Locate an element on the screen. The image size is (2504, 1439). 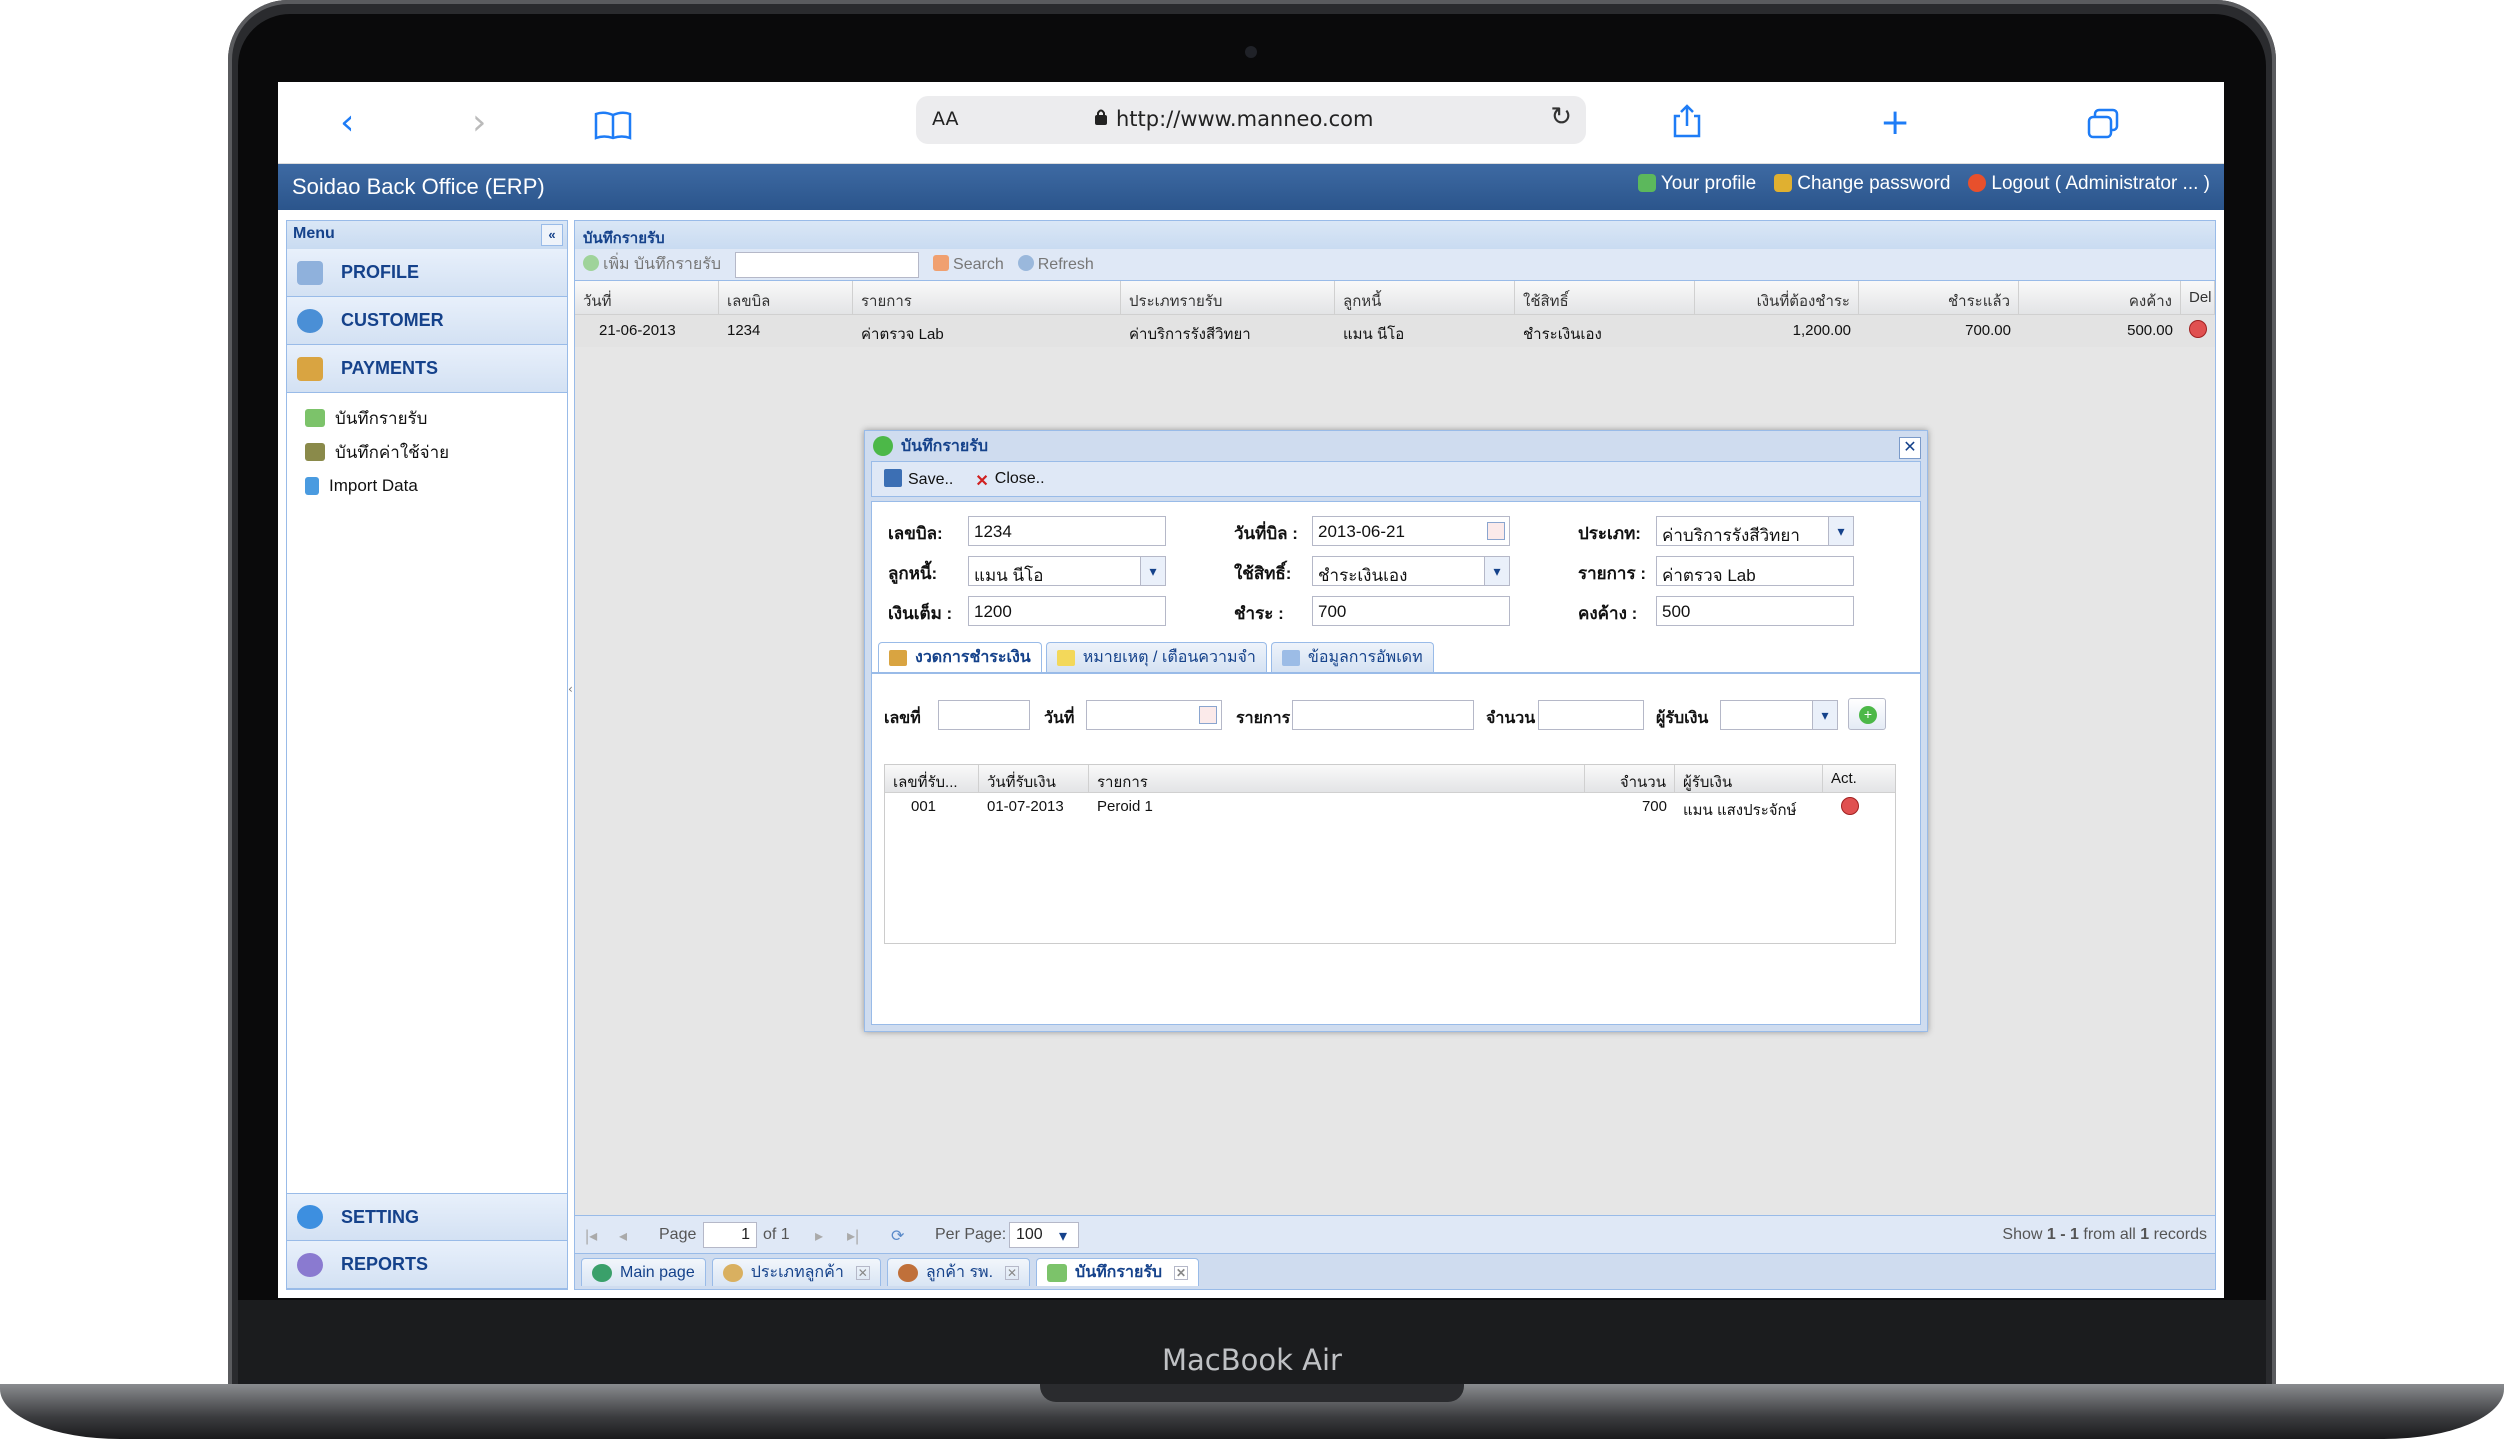
save-label: Save.. is located at coordinates (931, 479).